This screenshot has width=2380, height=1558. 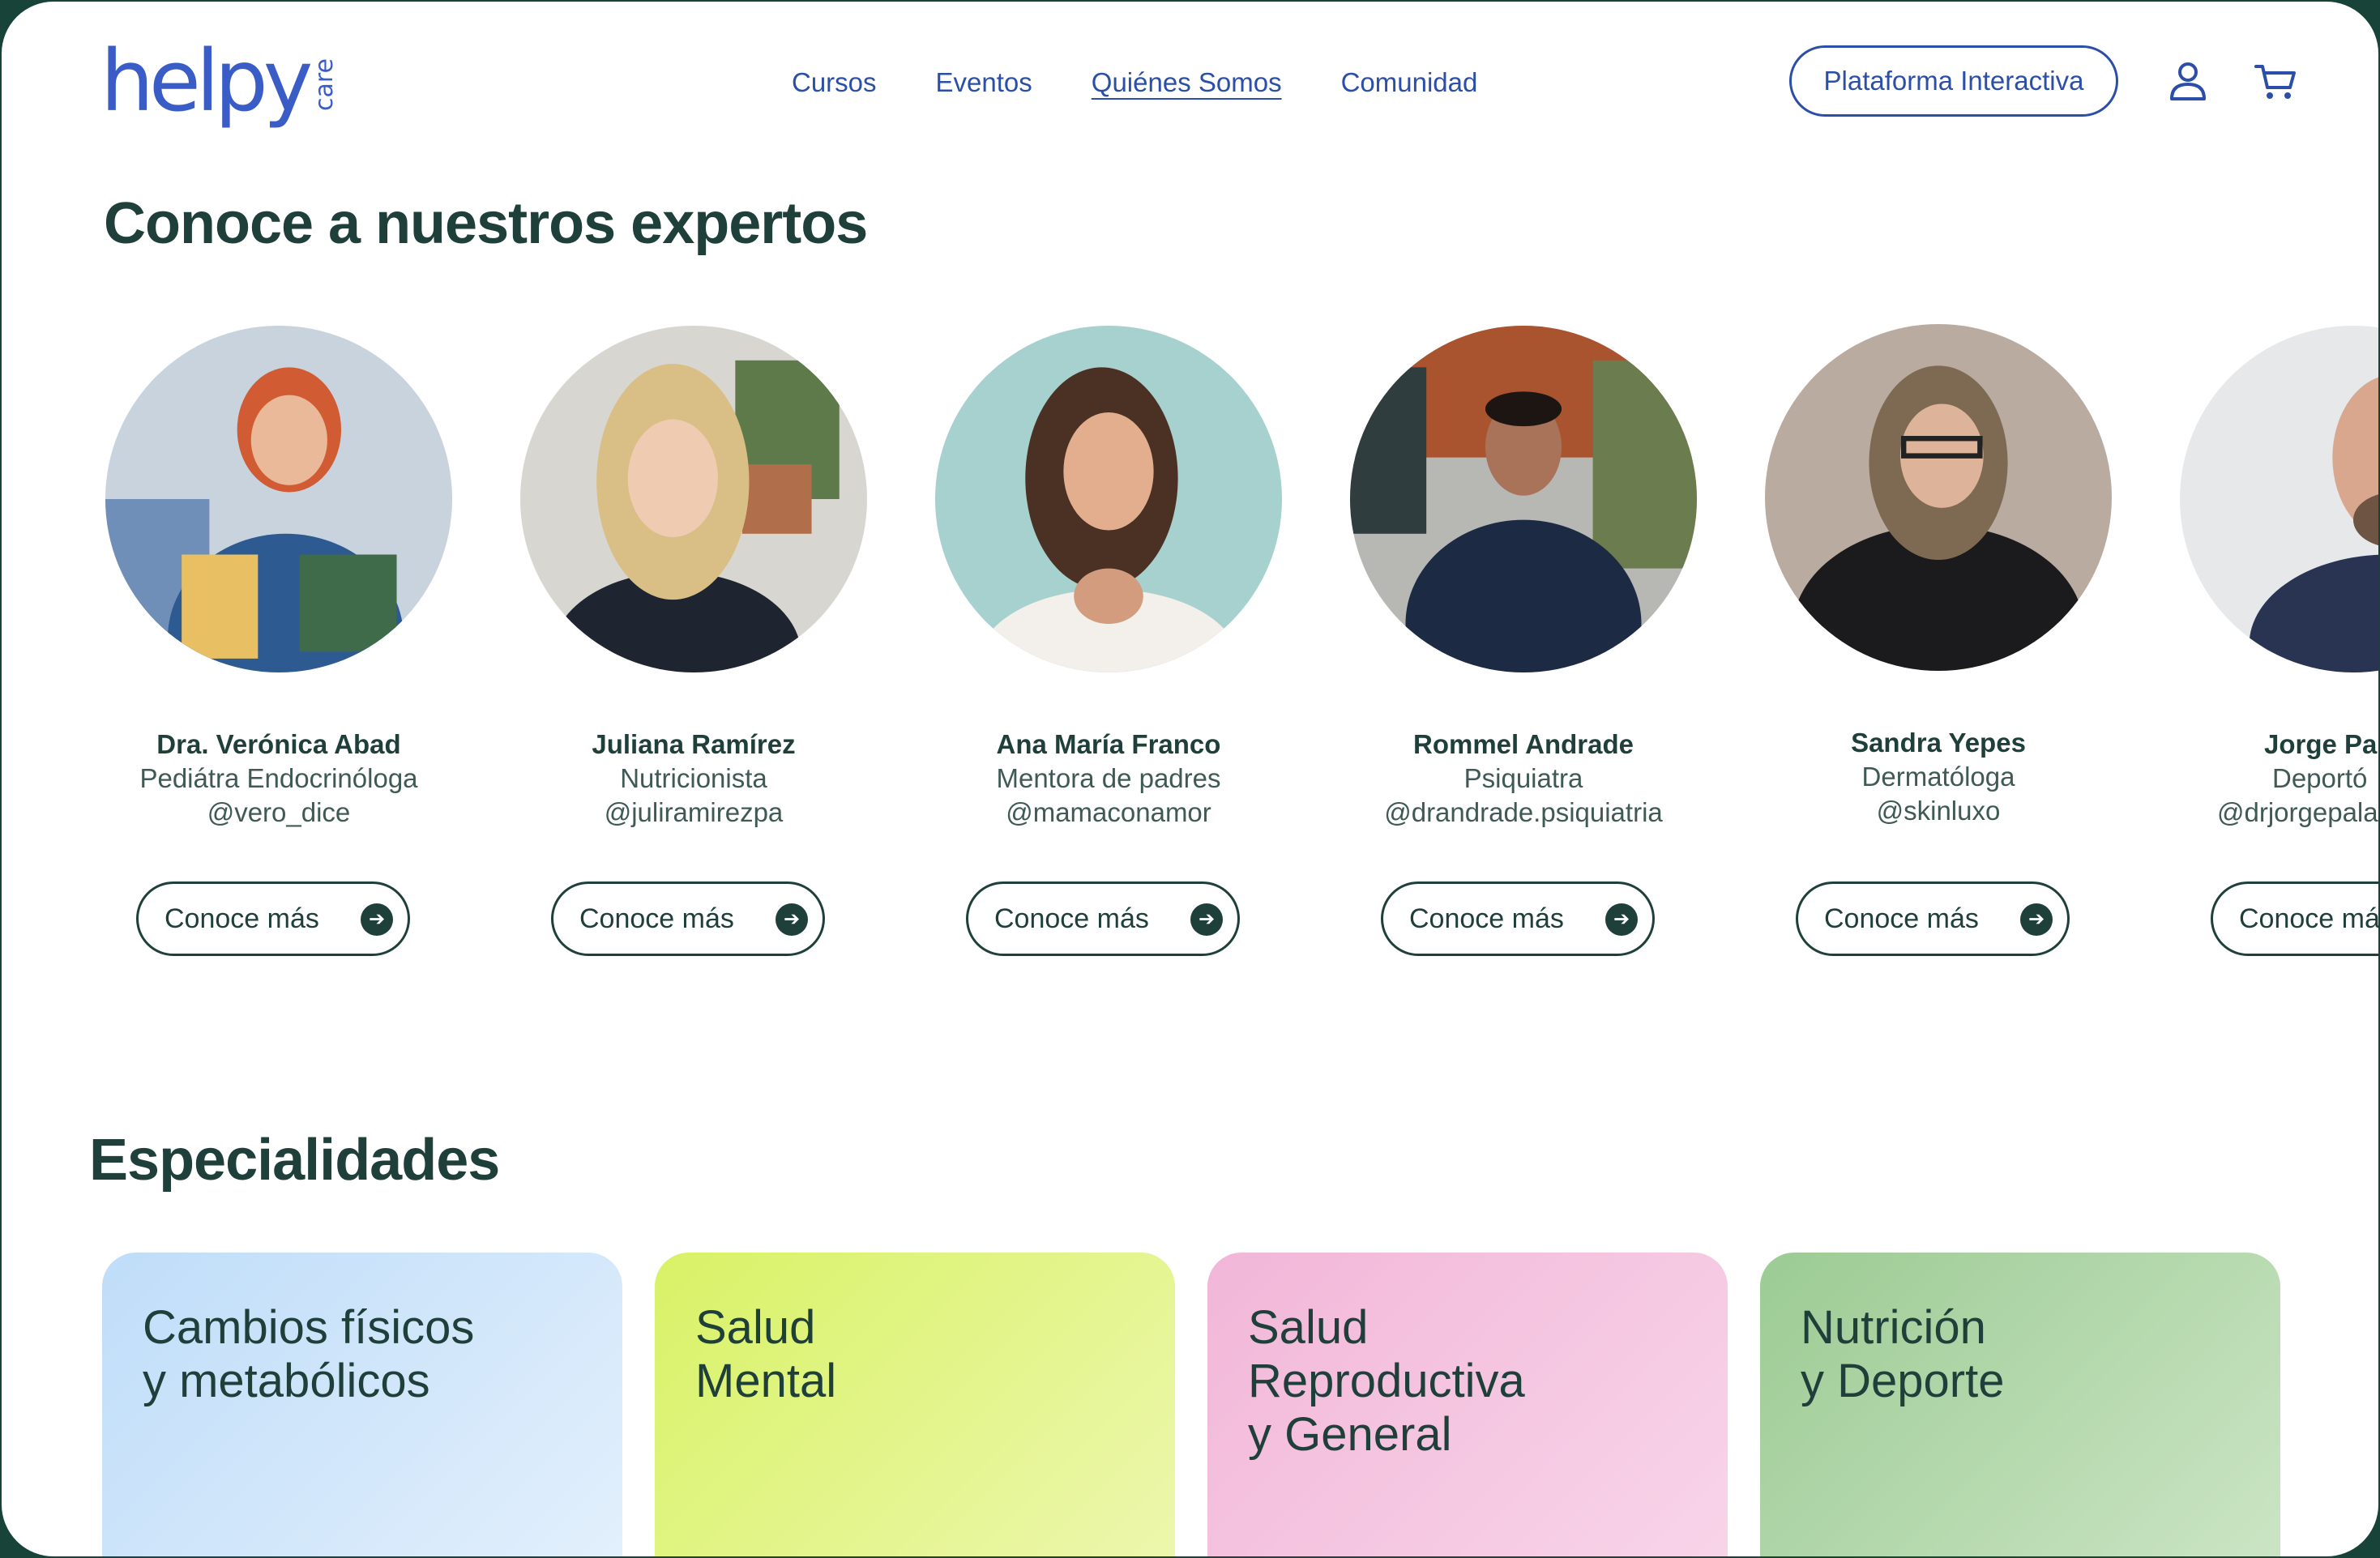 I want to click on helpy-logo: helpy care, so click(x=220, y=81).